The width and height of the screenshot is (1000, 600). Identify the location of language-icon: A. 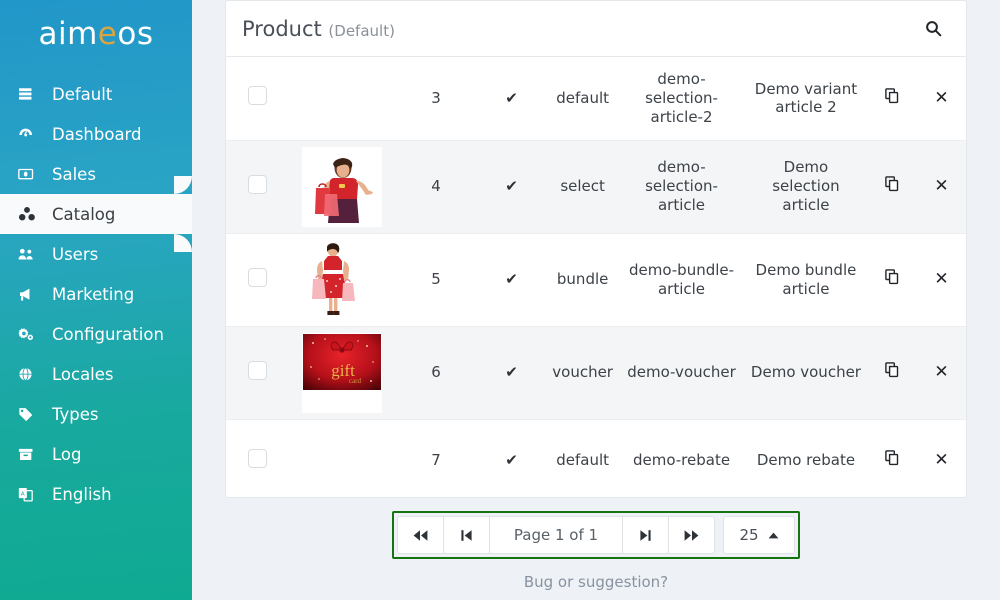
(31, 494).